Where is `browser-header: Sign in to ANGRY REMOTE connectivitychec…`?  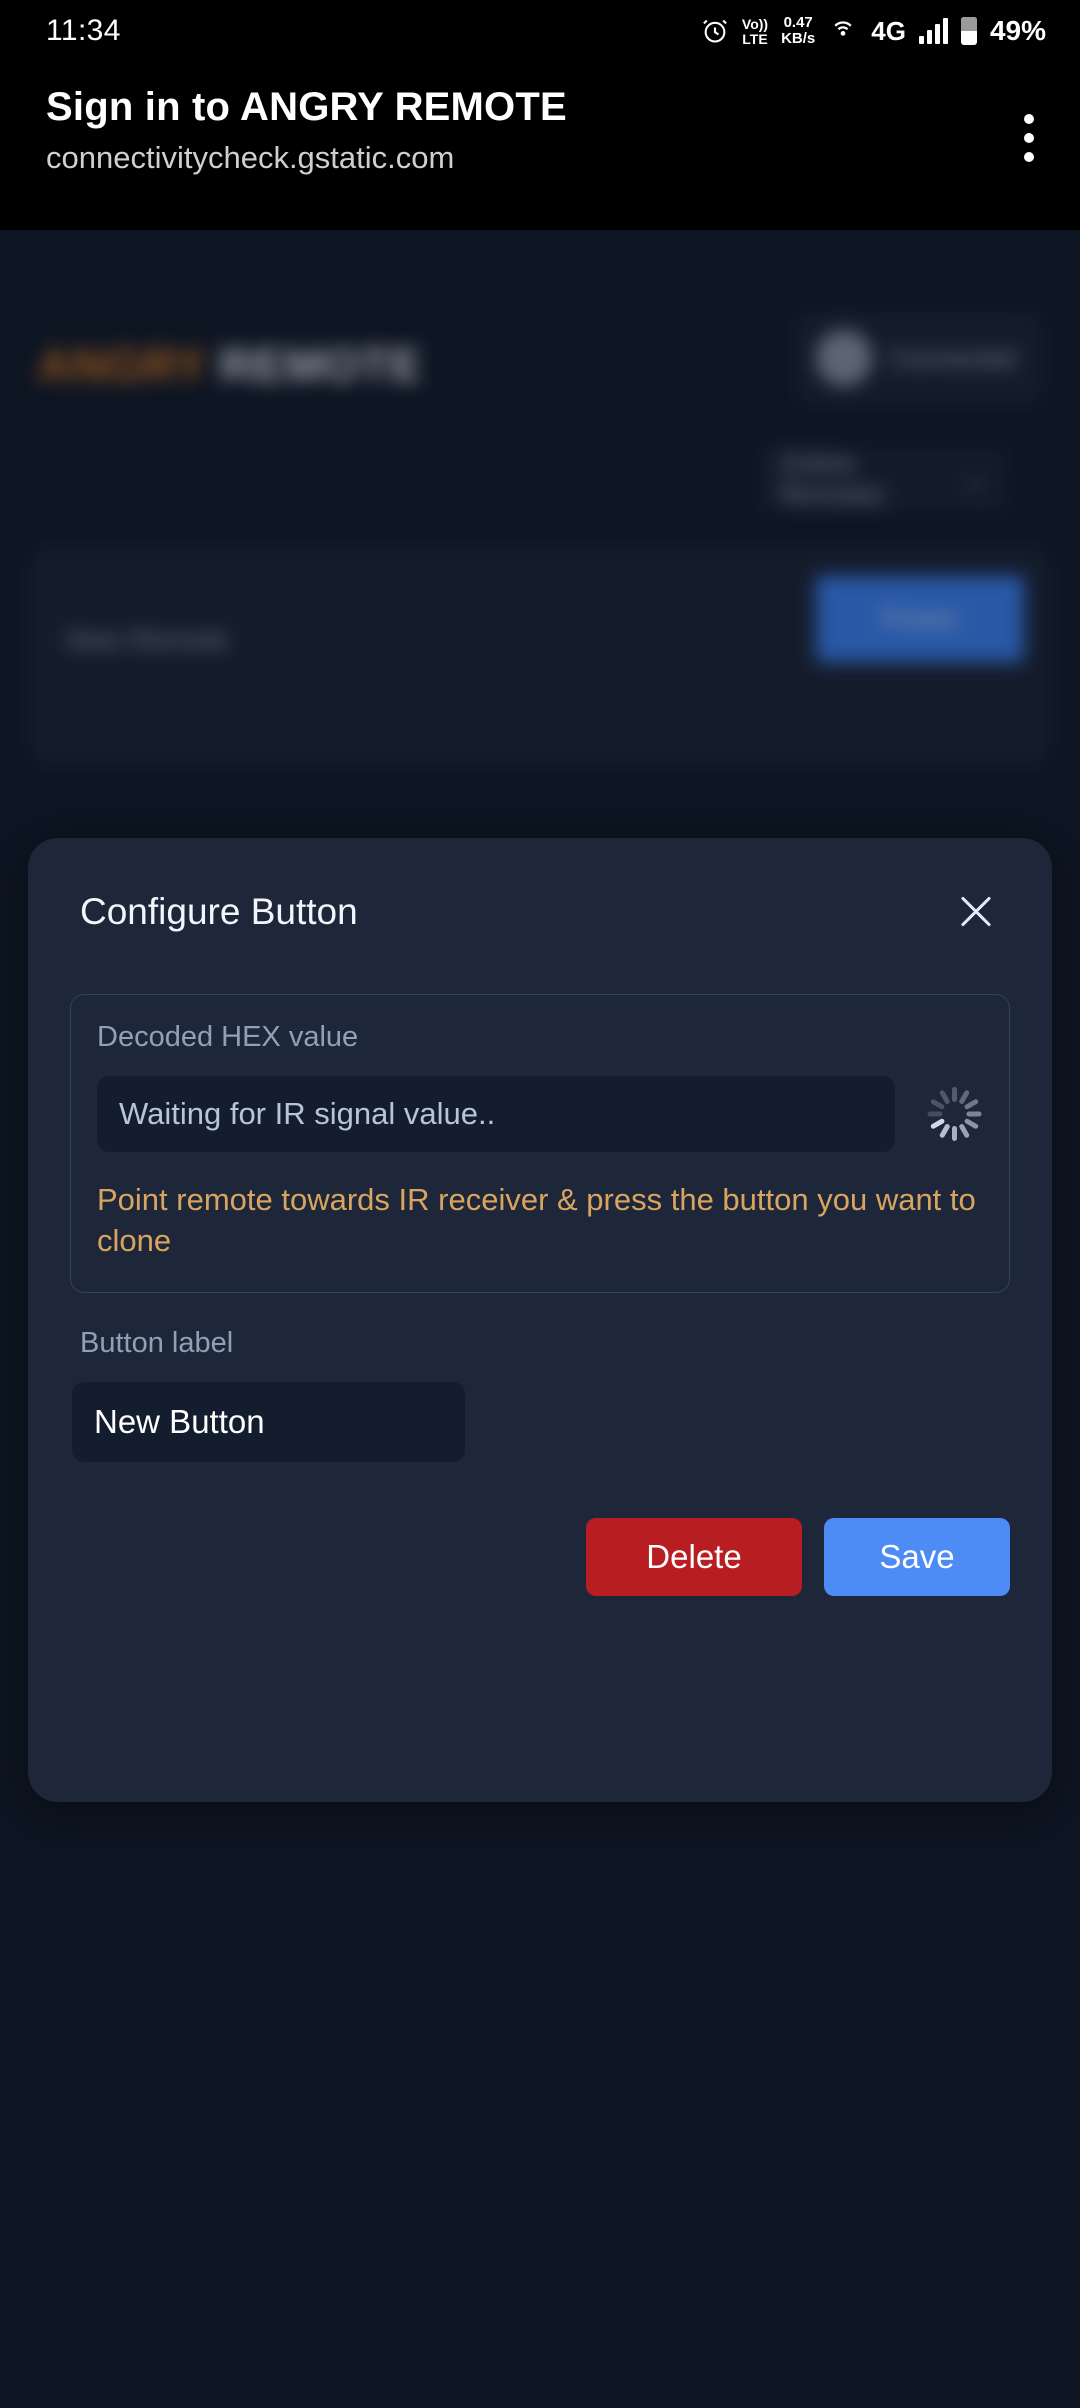
browser-header: Sign in to ANGRY REMOTE connectivitychec… is located at coordinates (540, 146).